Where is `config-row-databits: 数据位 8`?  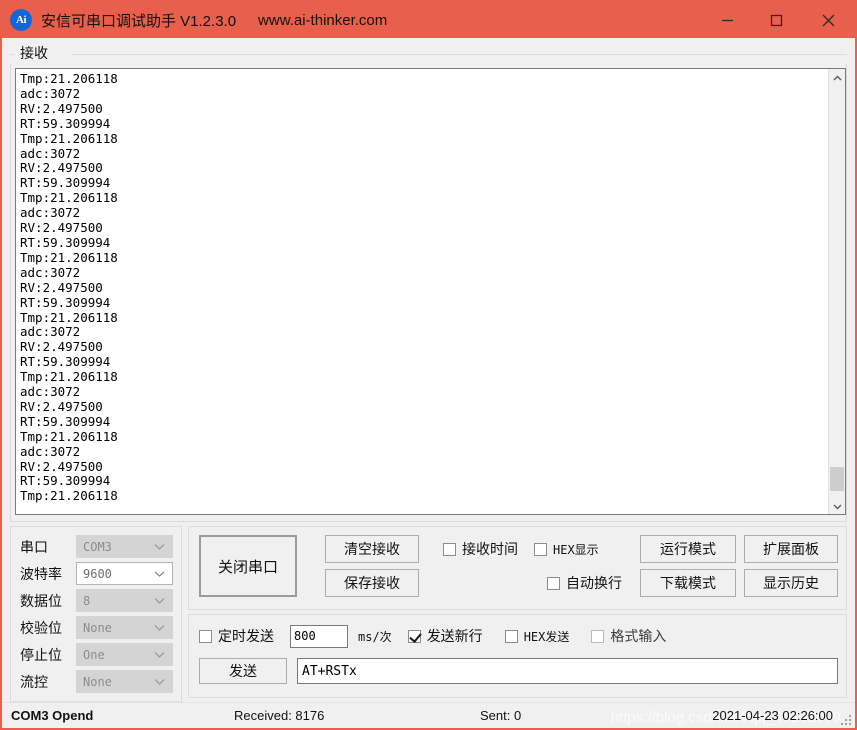
config-row-databits: 数据位 8 is located at coordinates (96, 600).